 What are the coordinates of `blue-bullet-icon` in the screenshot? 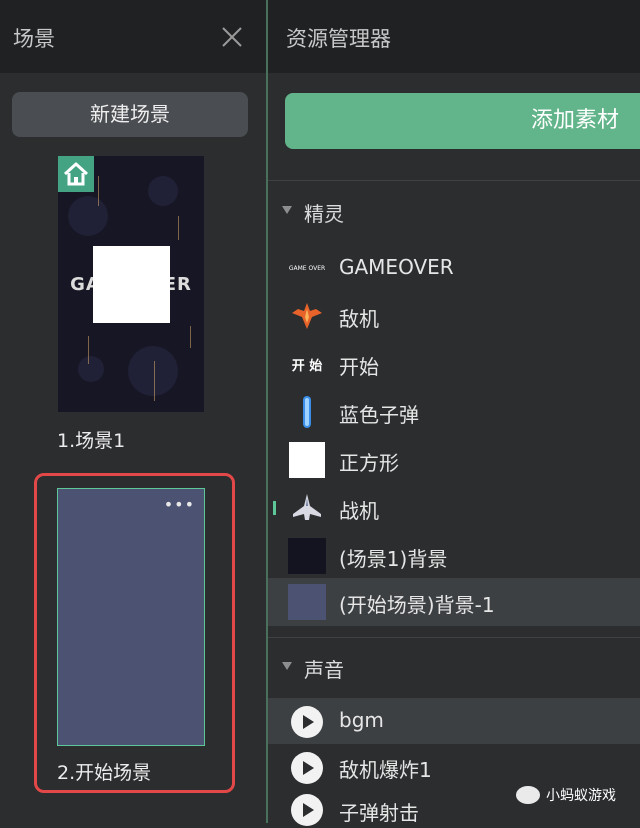 It's located at (307, 412).